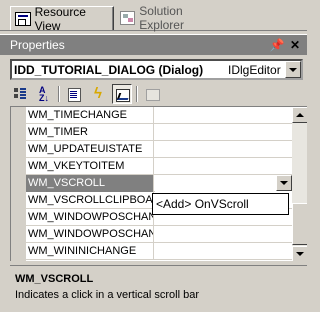 The height and width of the screenshot is (312, 320). Describe the element at coordinates (90, 115) in the screenshot. I see `grid-row-name: WM_TIMECHANGE` at that location.